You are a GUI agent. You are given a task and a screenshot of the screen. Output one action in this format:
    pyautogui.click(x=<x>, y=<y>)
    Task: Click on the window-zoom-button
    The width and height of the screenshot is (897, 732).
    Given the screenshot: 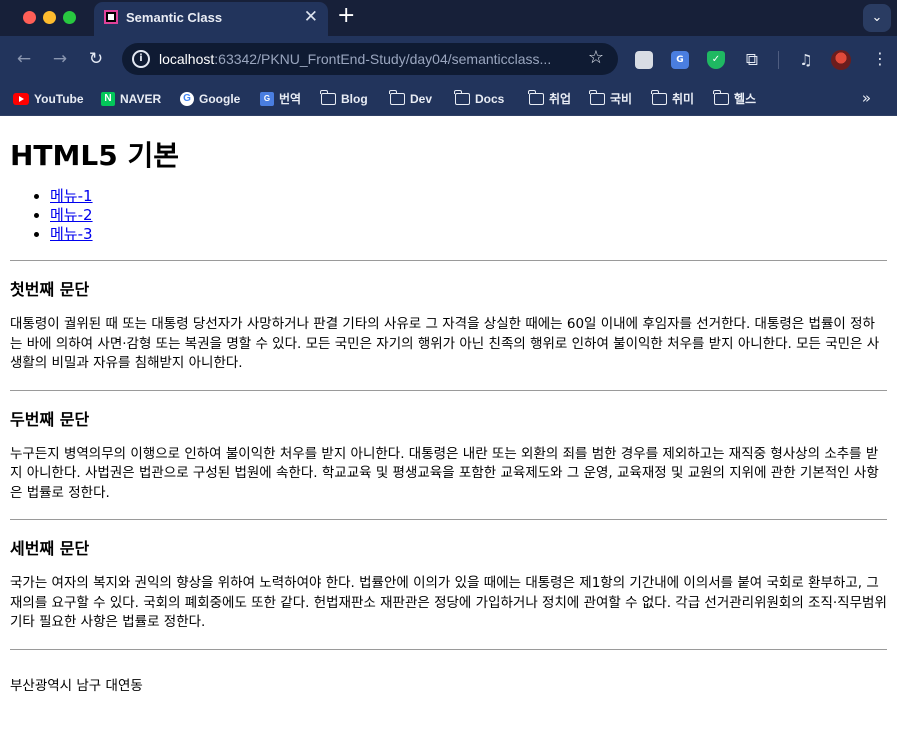 What is the action you would take?
    pyautogui.click(x=69, y=17)
    